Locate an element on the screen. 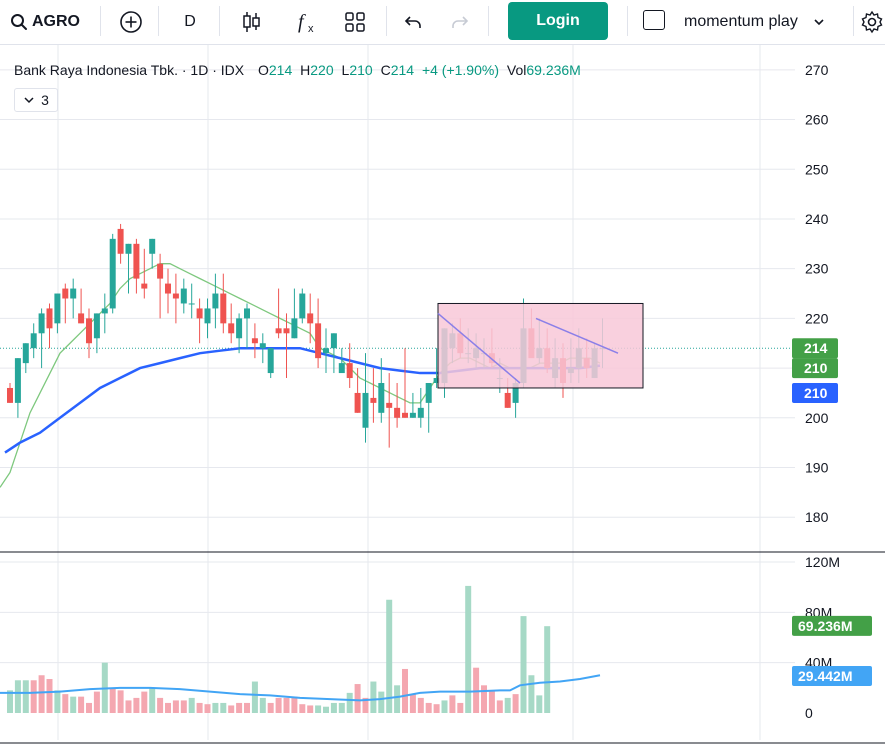 This screenshot has height=745, width=885. price-badge-label: 214 is located at coordinates (816, 348).